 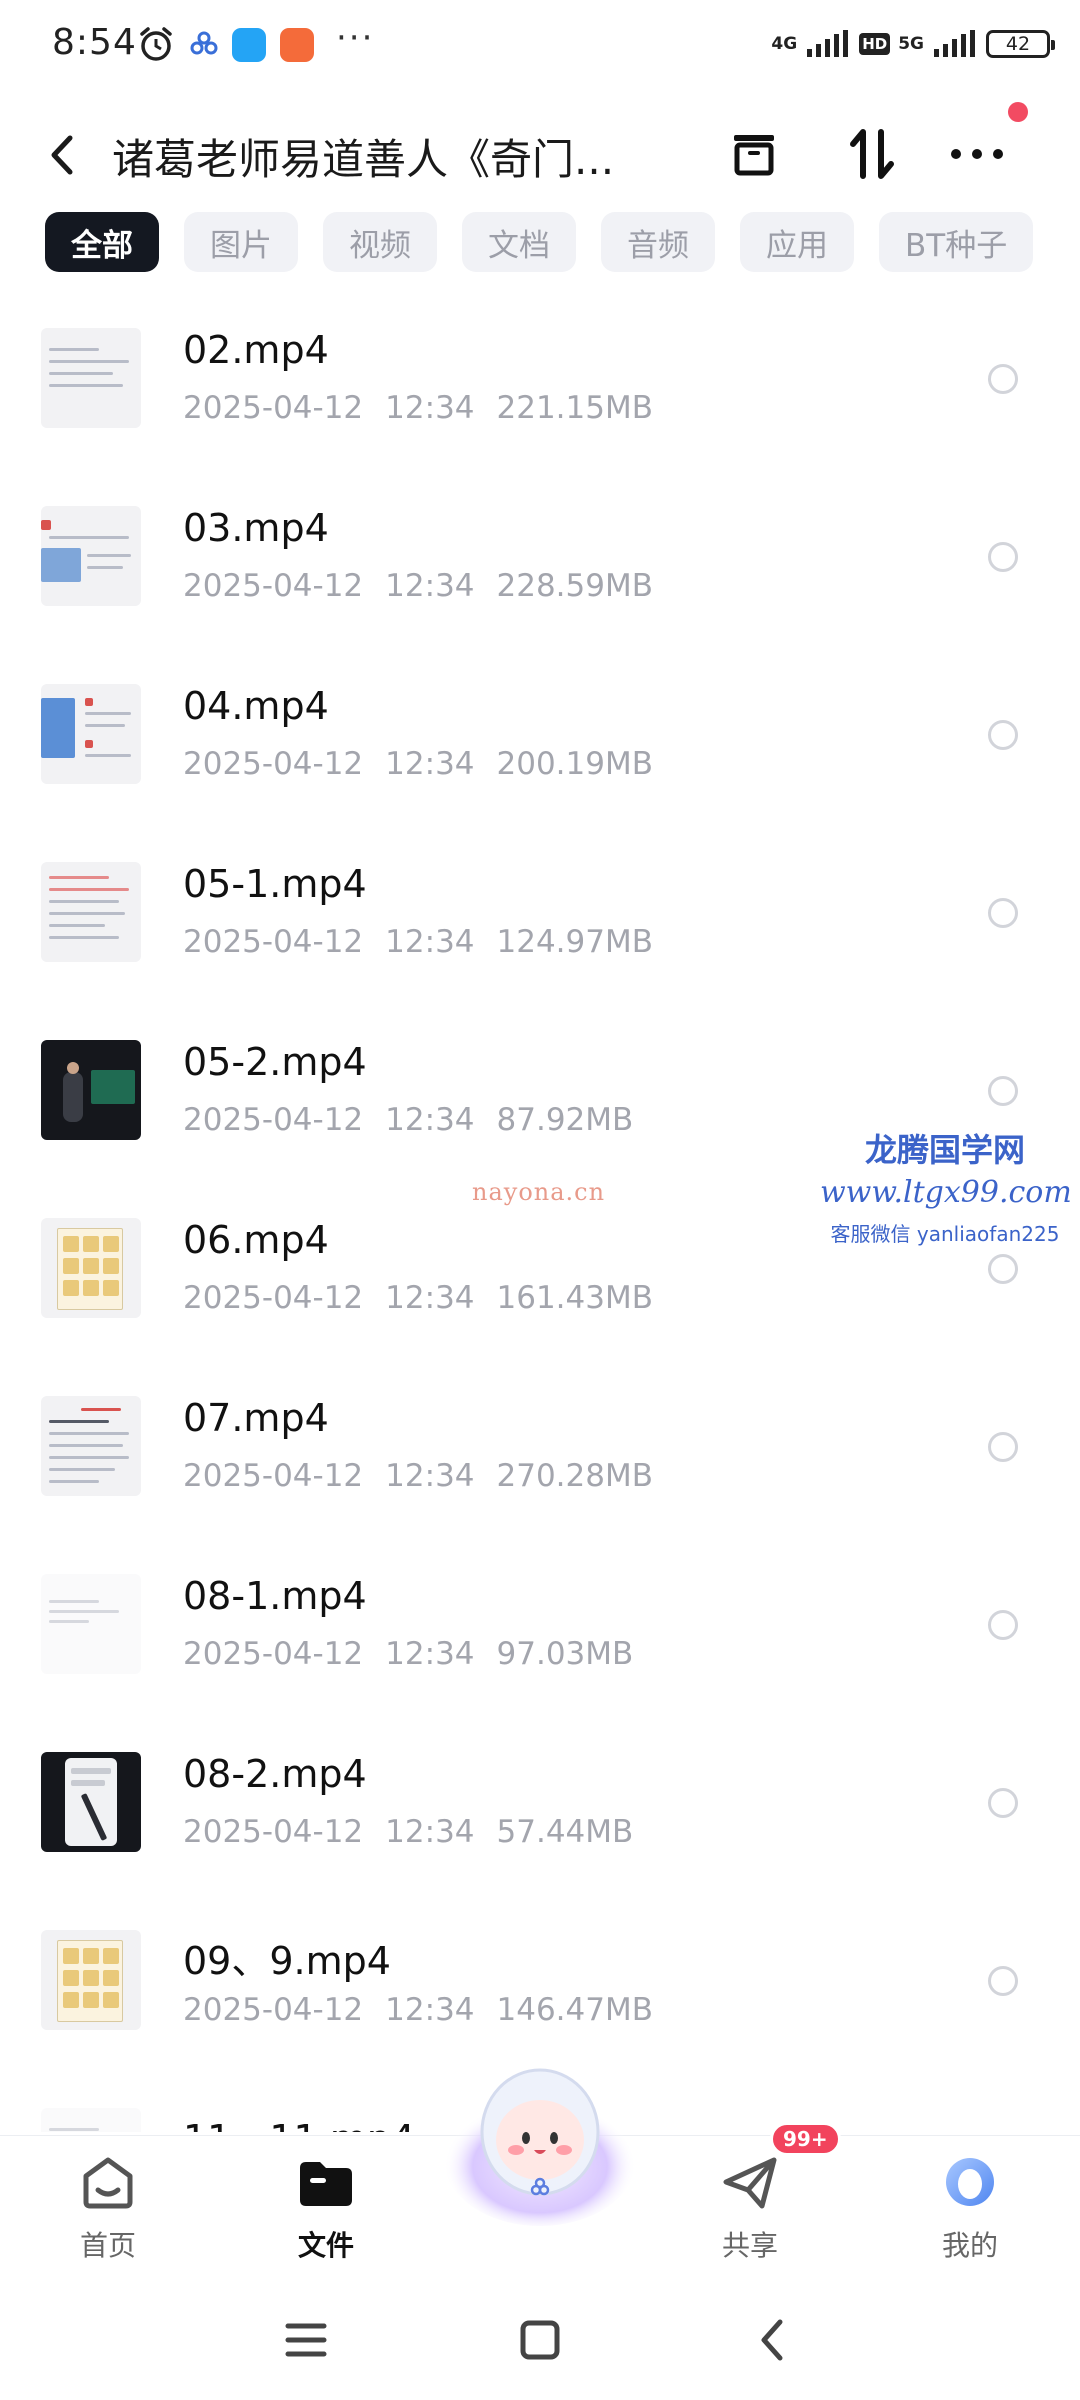 What do you see at coordinates (275, 1774) in the screenshot?
I see `file-name: 08-2.mp4` at bounding box center [275, 1774].